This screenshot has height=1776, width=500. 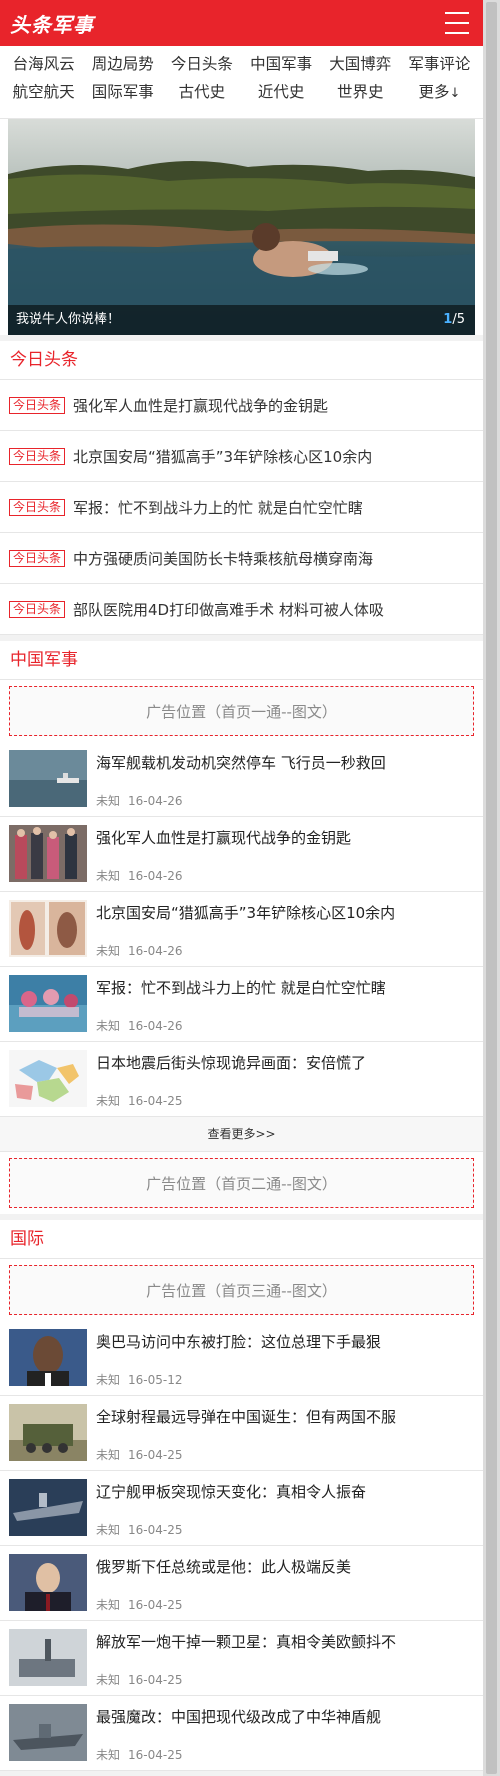 What do you see at coordinates (241, 1239) in the screenshot?
I see `section-title-international: 国际` at bounding box center [241, 1239].